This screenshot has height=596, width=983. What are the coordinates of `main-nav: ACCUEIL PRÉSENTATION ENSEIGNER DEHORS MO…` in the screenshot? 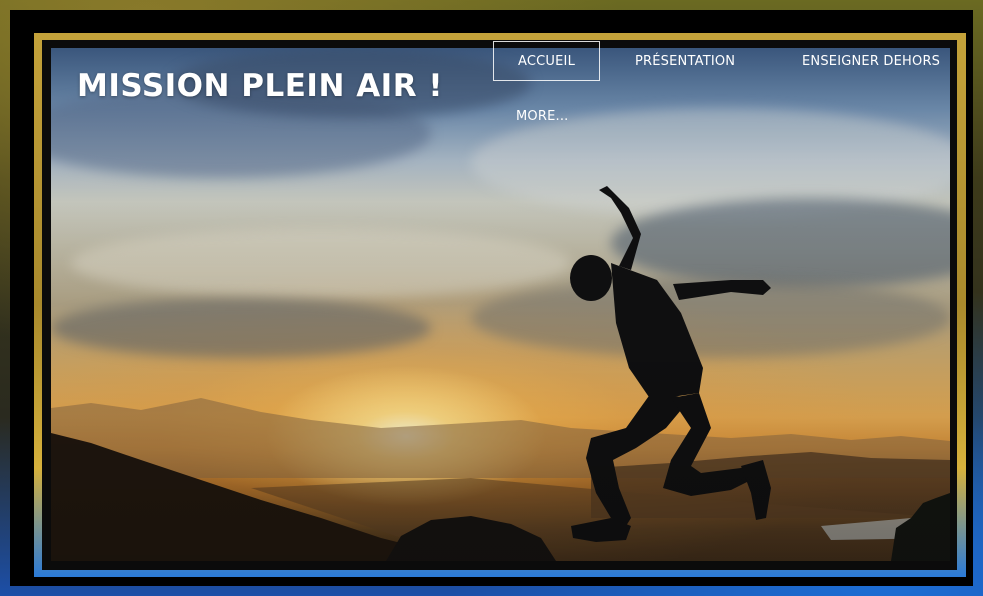 It's located at (721, 91).